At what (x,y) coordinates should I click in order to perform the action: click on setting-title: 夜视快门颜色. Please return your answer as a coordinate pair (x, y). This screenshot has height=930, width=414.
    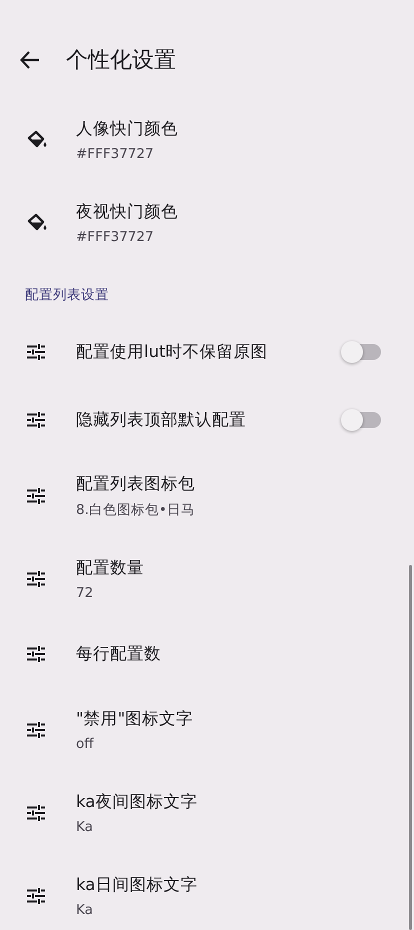
    Looking at the image, I should click on (127, 211).